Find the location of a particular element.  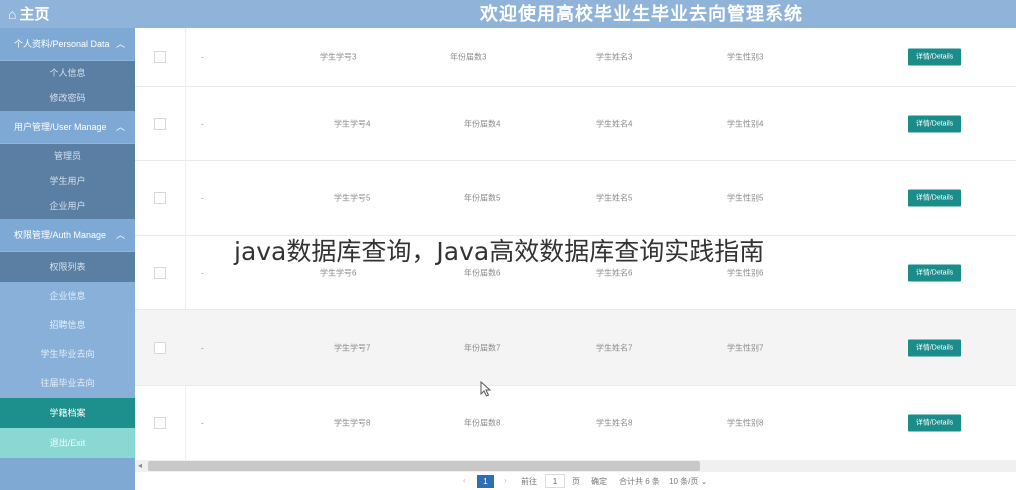

student-number-cell: 学生学号6 is located at coordinates (338, 272).